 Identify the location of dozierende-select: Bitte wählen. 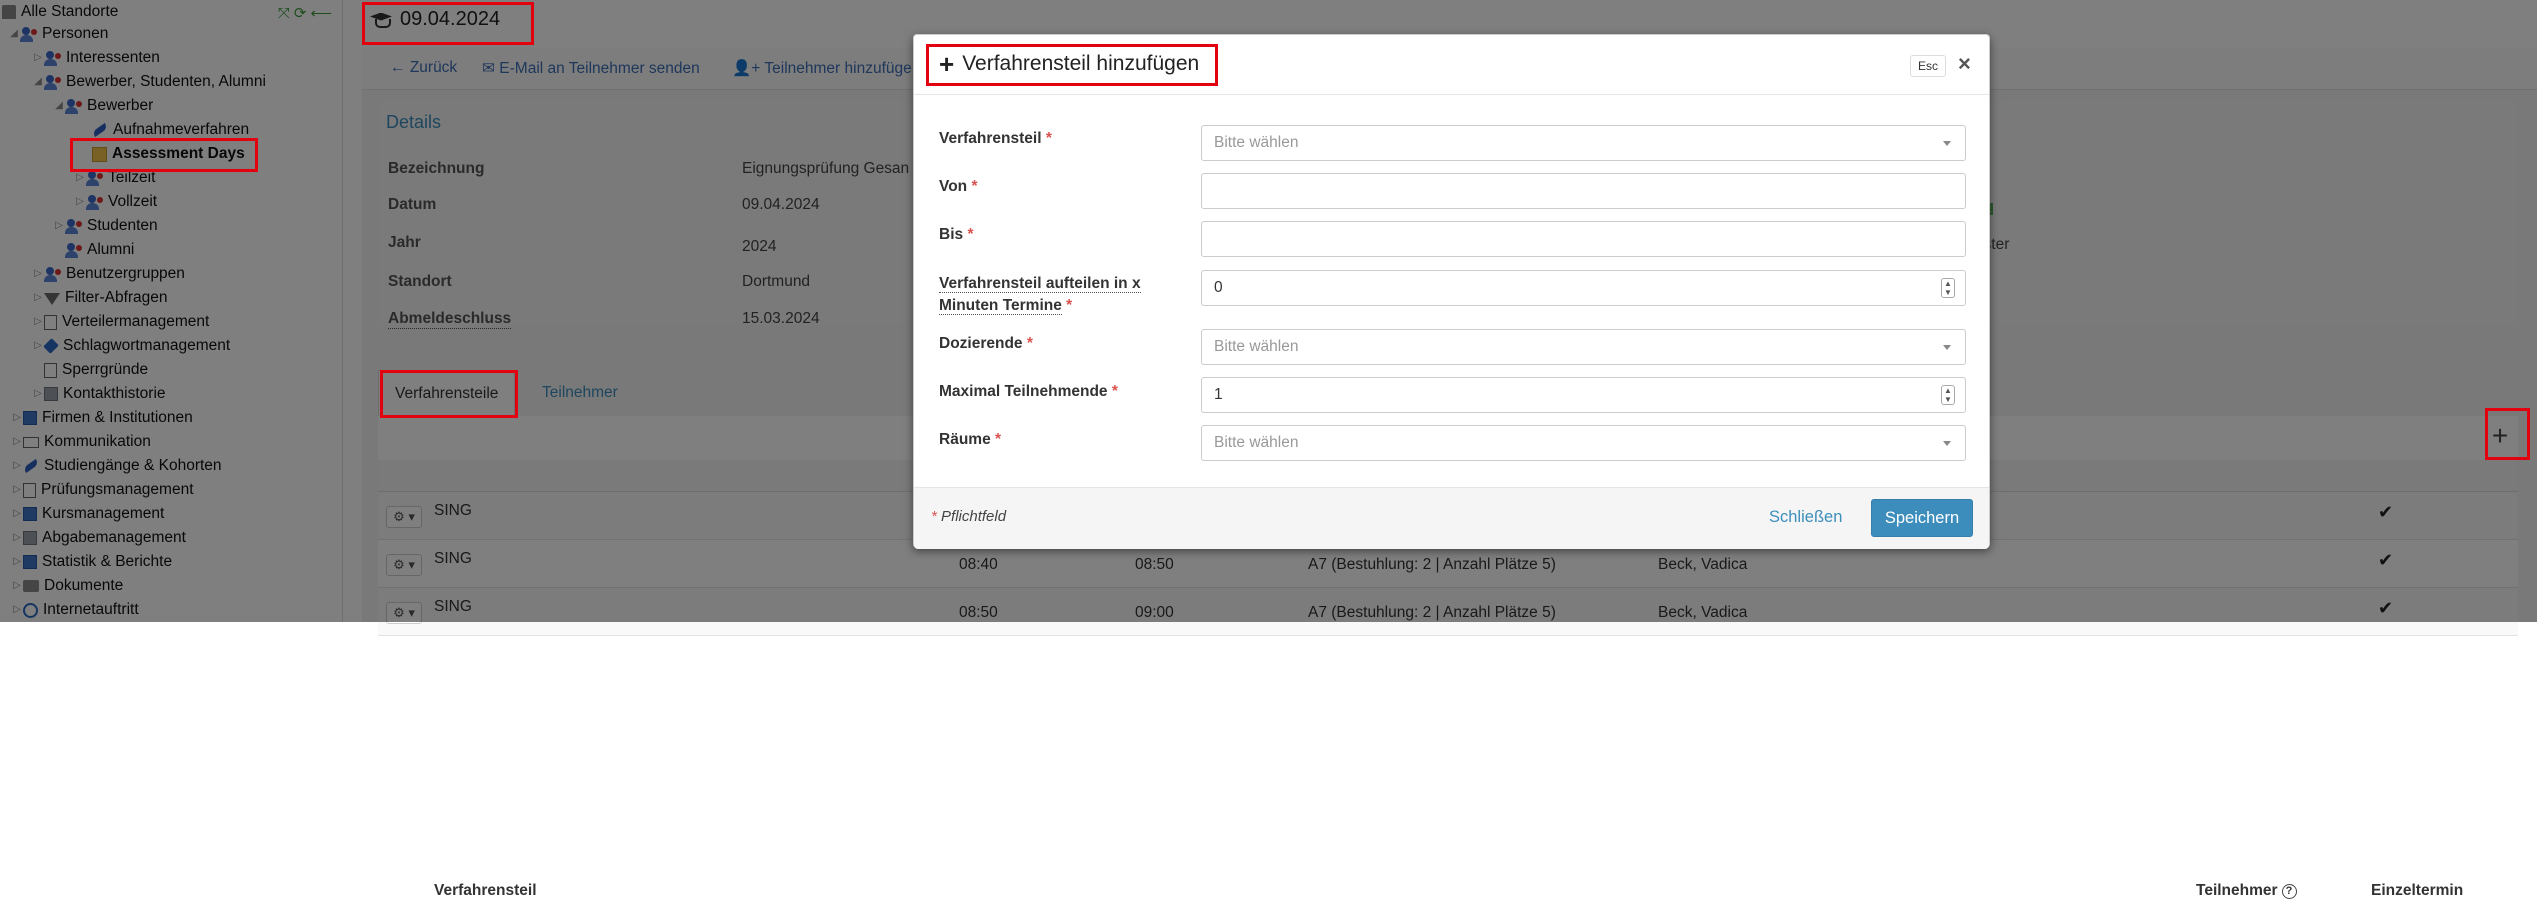
(1583, 347).